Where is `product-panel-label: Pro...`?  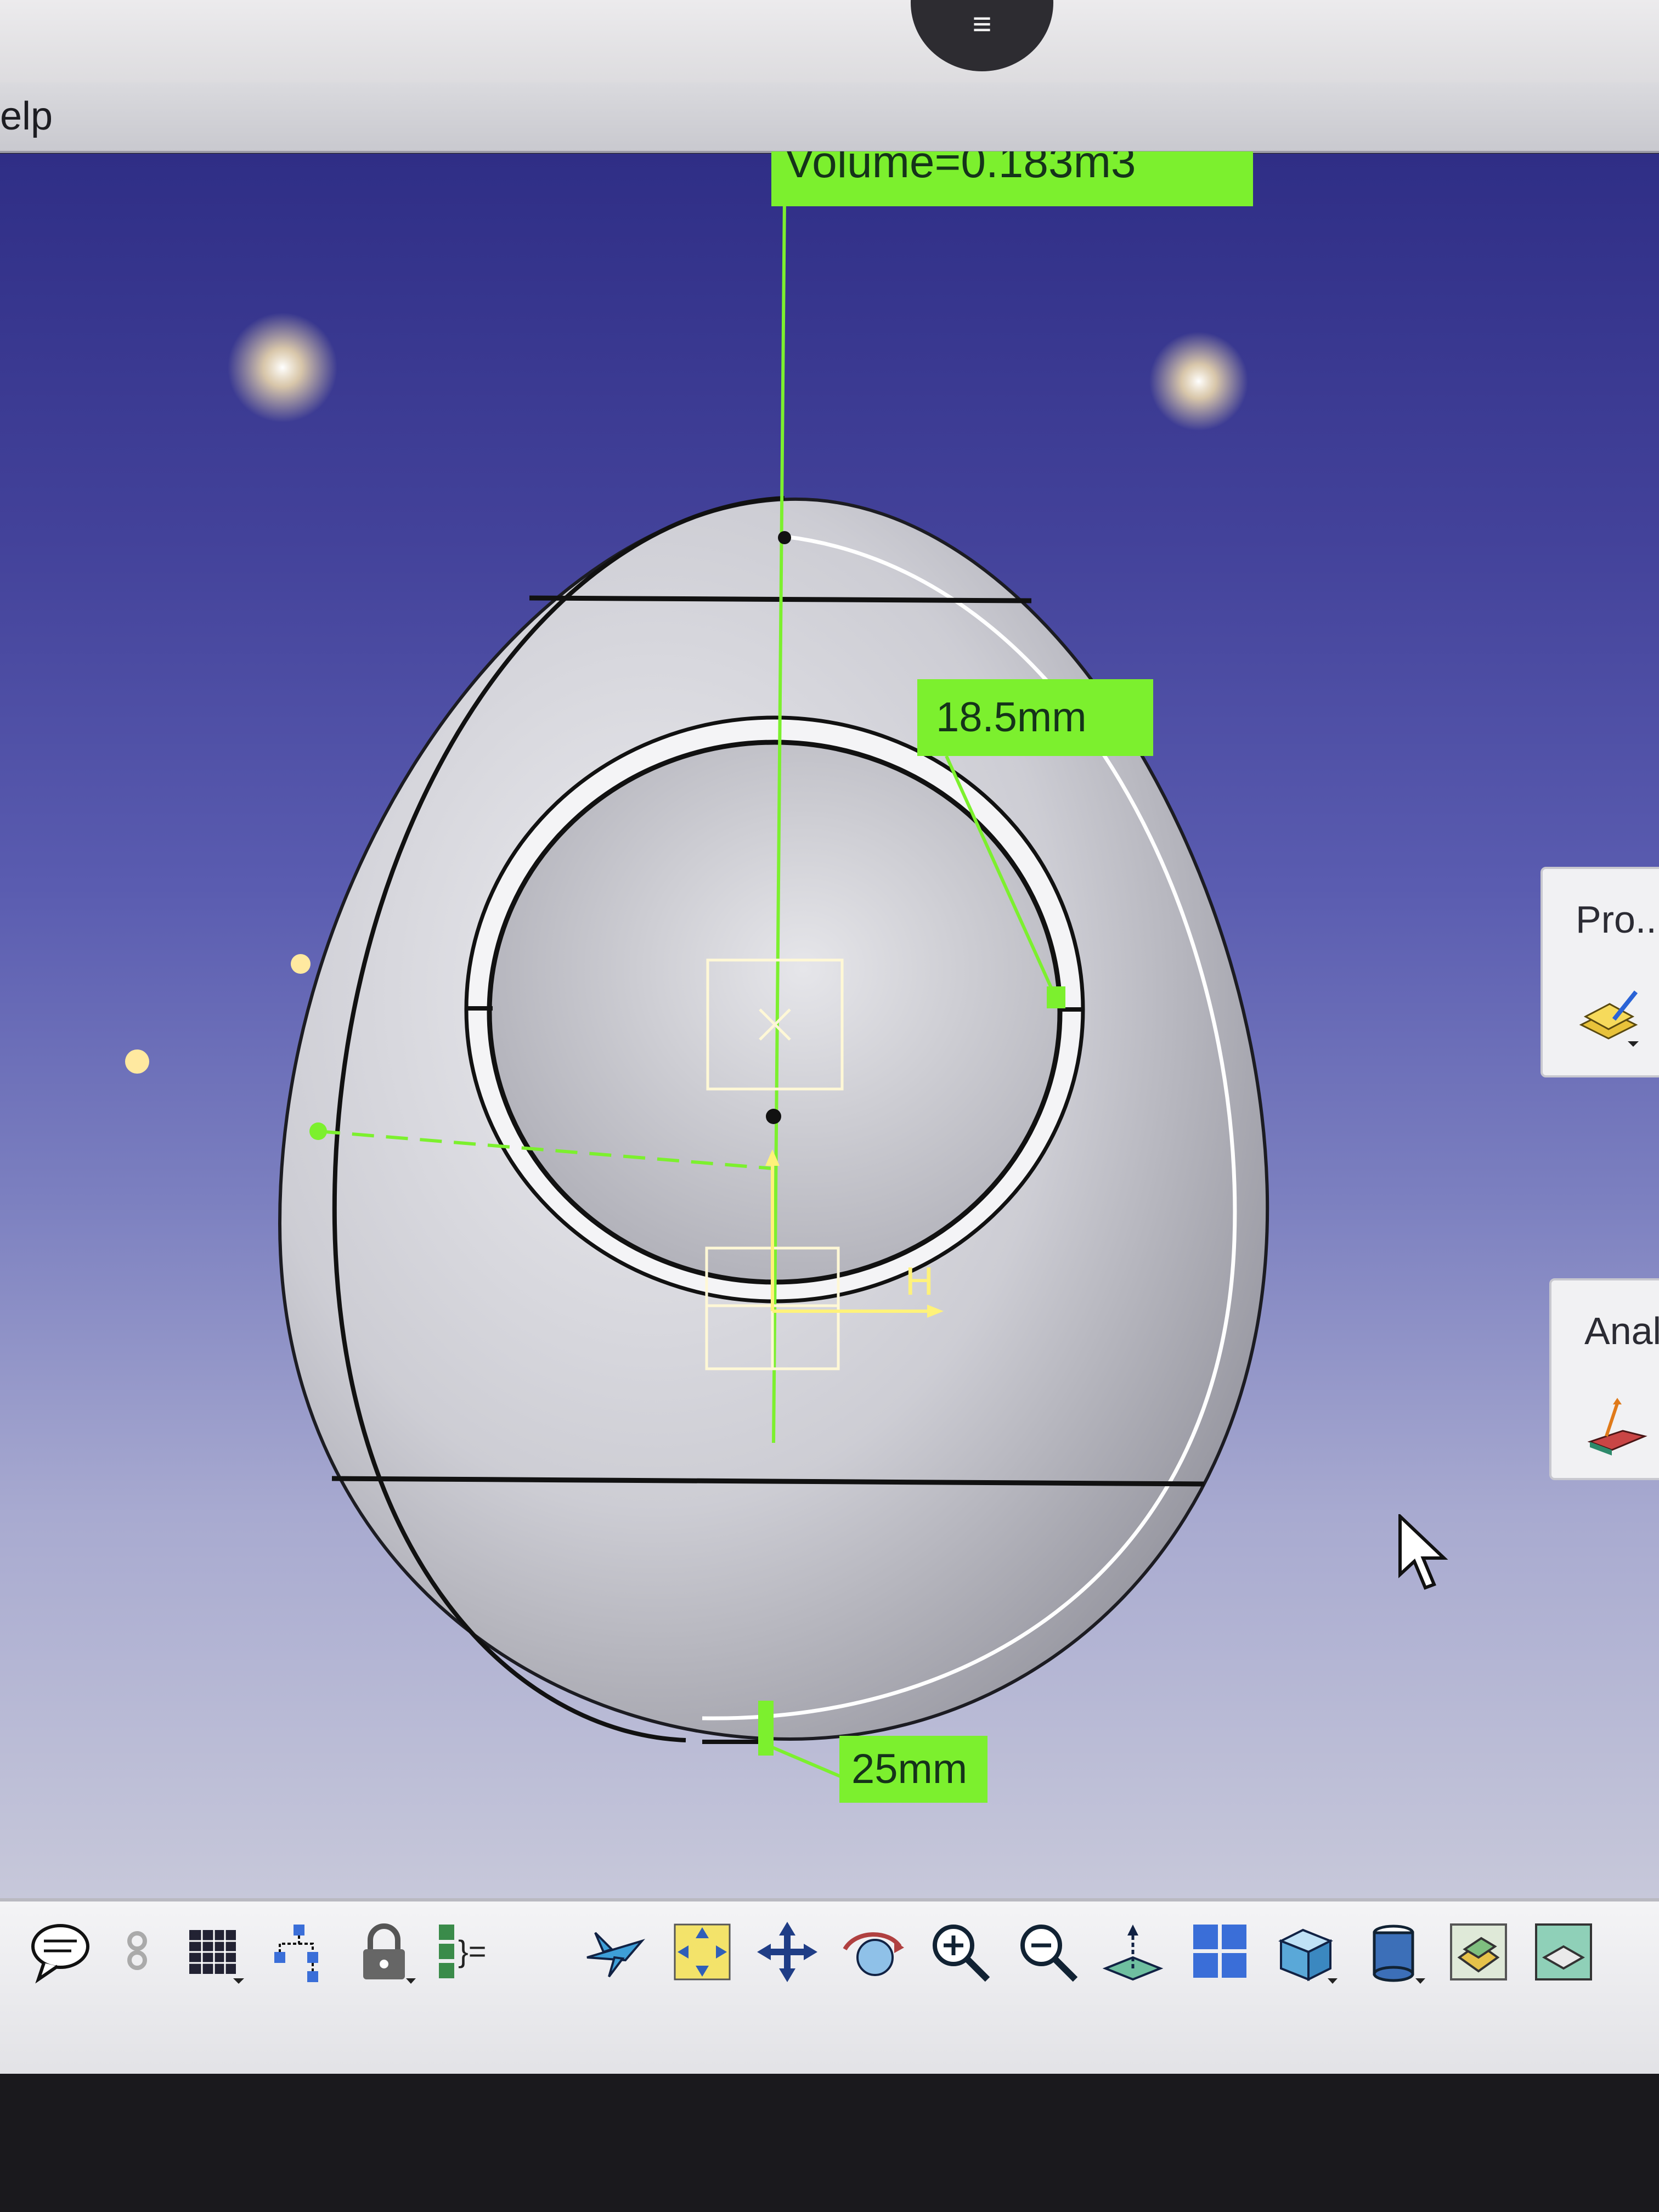 product-panel-label: Pro... is located at coordinates (1617, 919).